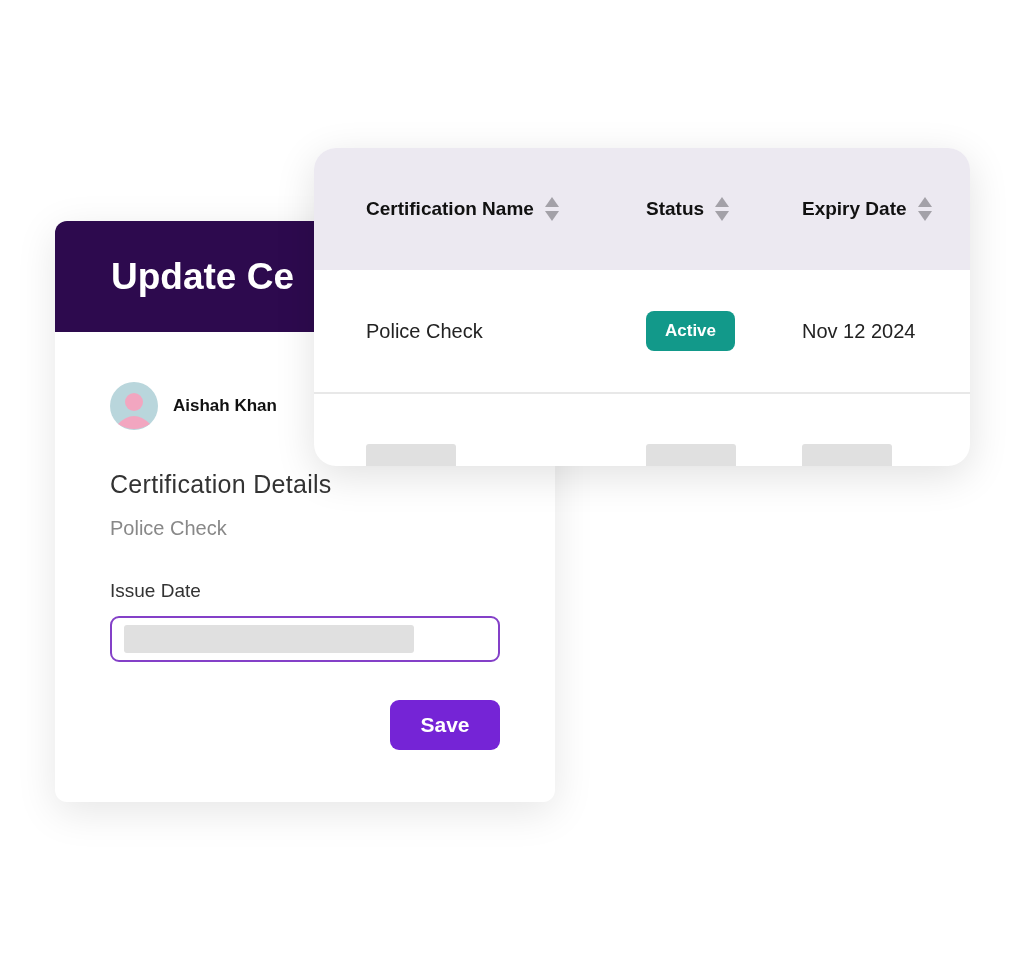 This screenshot has height=958, width=1024. I want to click on status-badge: Active, so click(691, 331).